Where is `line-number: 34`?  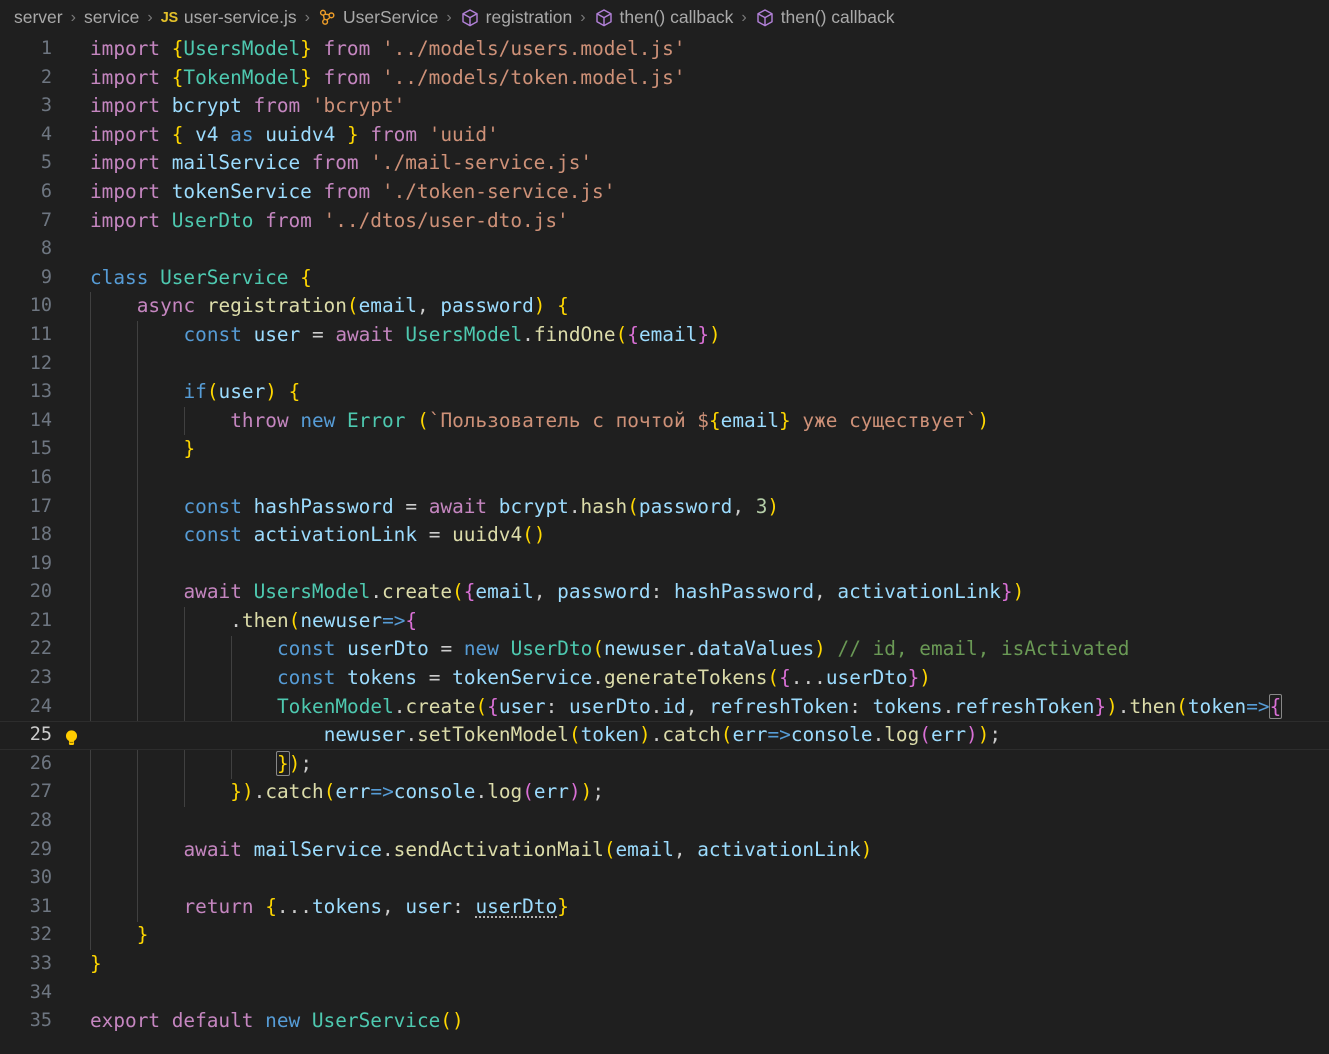
line-number: 34 is located at coordinates (40, 992).